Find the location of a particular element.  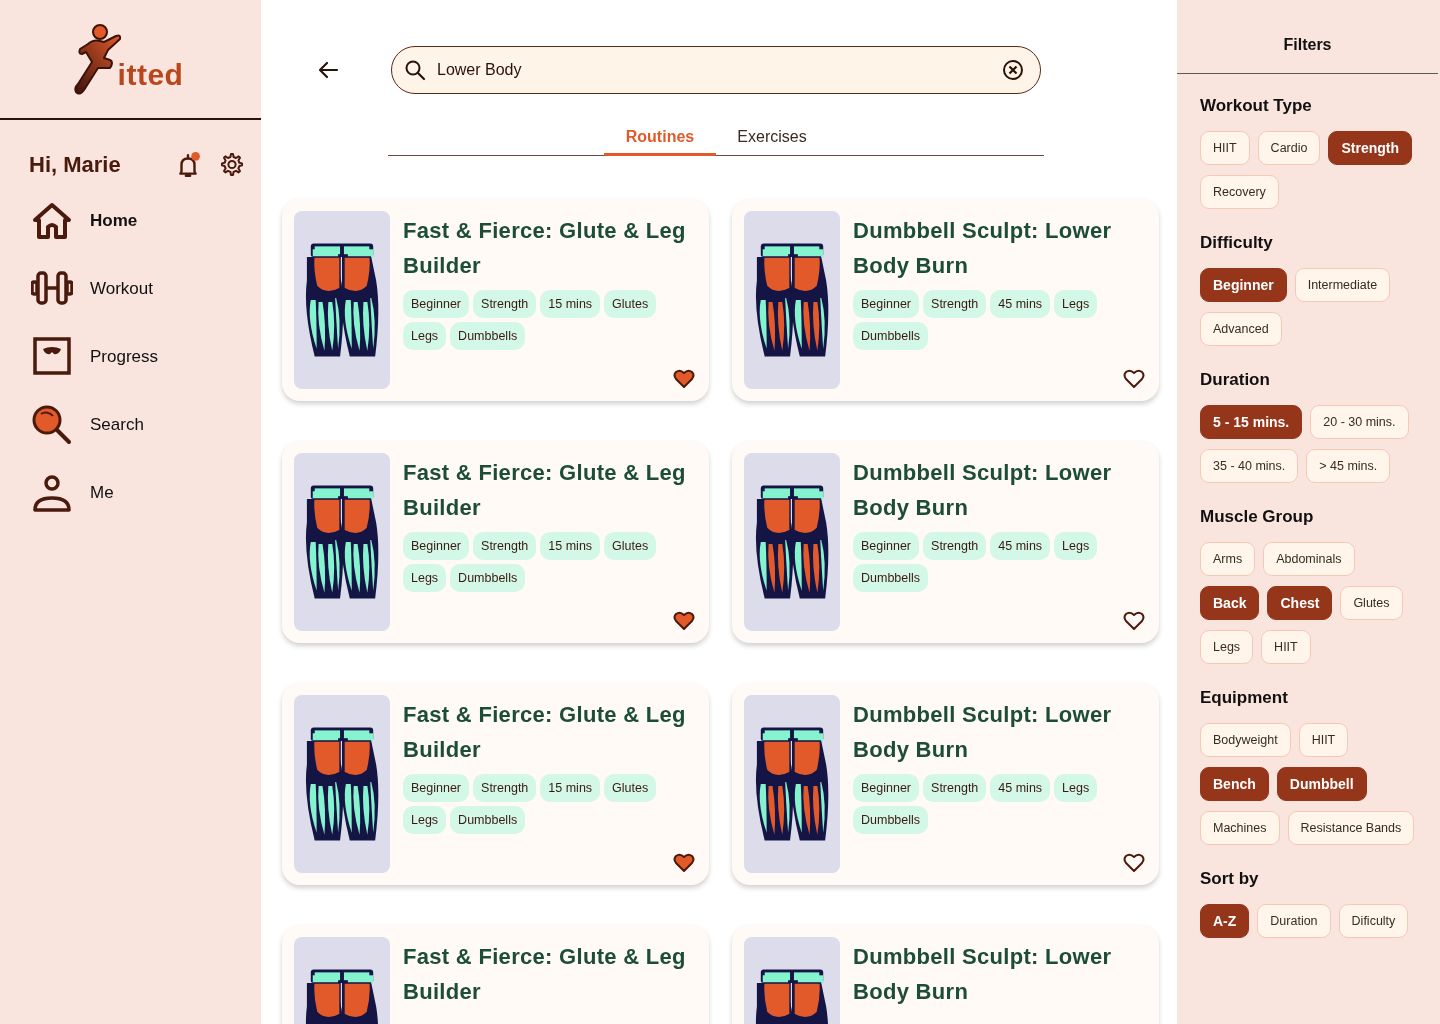

filter-chip: Arms is located at coordinates (1228, 559).